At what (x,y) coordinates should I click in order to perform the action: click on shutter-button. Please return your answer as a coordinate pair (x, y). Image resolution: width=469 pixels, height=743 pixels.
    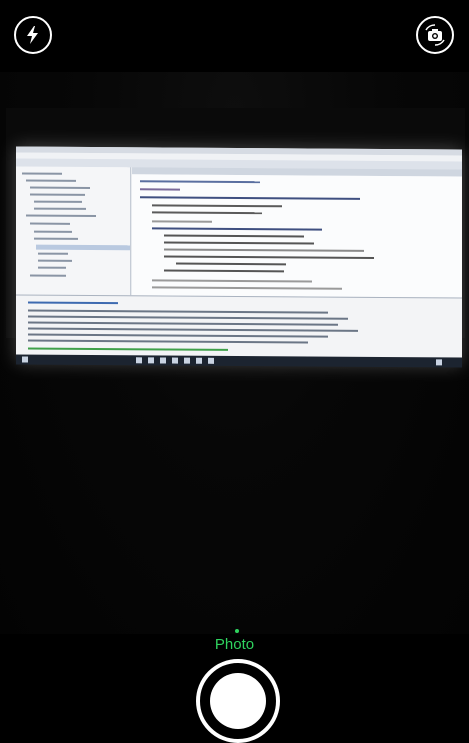
    Looking at the image, I should click on (238, 701).